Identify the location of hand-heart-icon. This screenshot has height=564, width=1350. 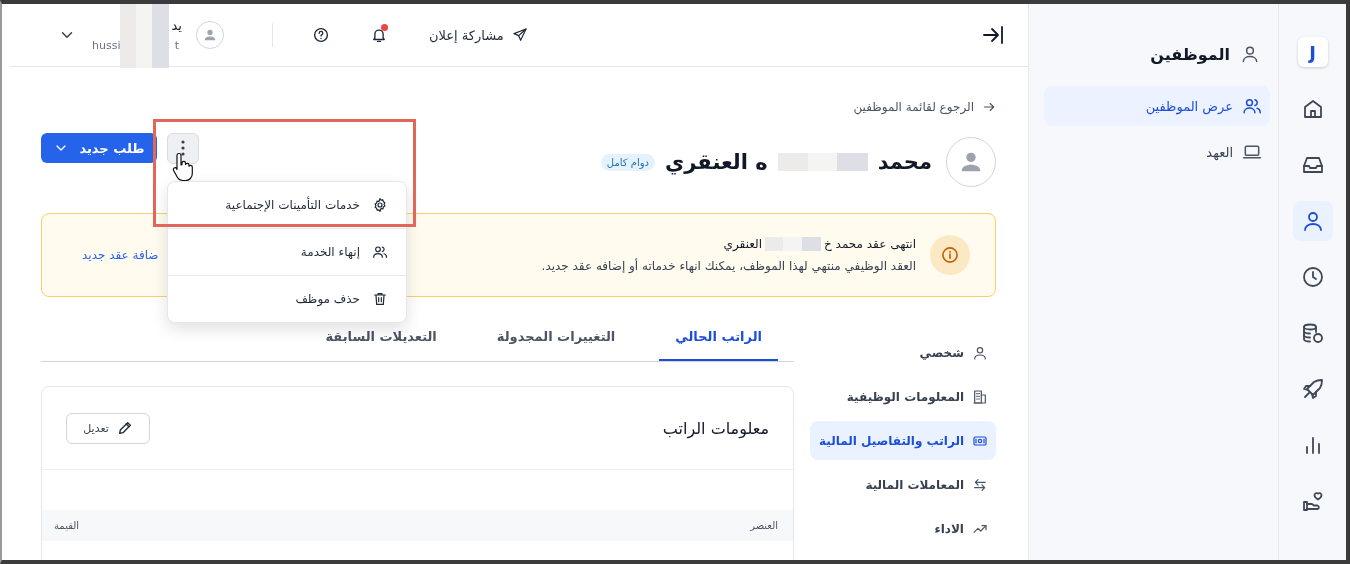
(1312, 501).